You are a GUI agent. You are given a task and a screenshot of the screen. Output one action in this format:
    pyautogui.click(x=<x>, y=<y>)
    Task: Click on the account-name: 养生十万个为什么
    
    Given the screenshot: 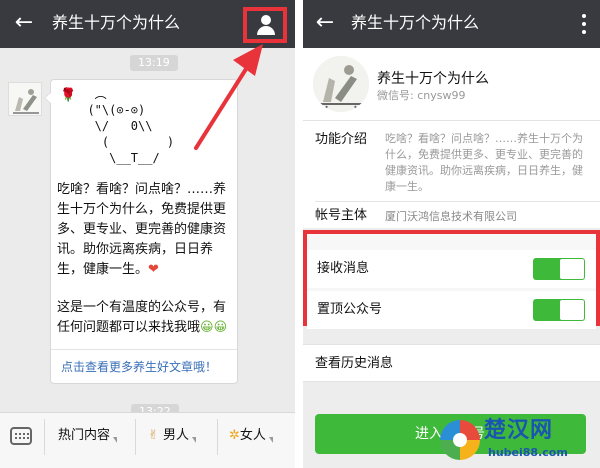 What is the action you would take?
    pyautogui.click(x=433, y=79)
    